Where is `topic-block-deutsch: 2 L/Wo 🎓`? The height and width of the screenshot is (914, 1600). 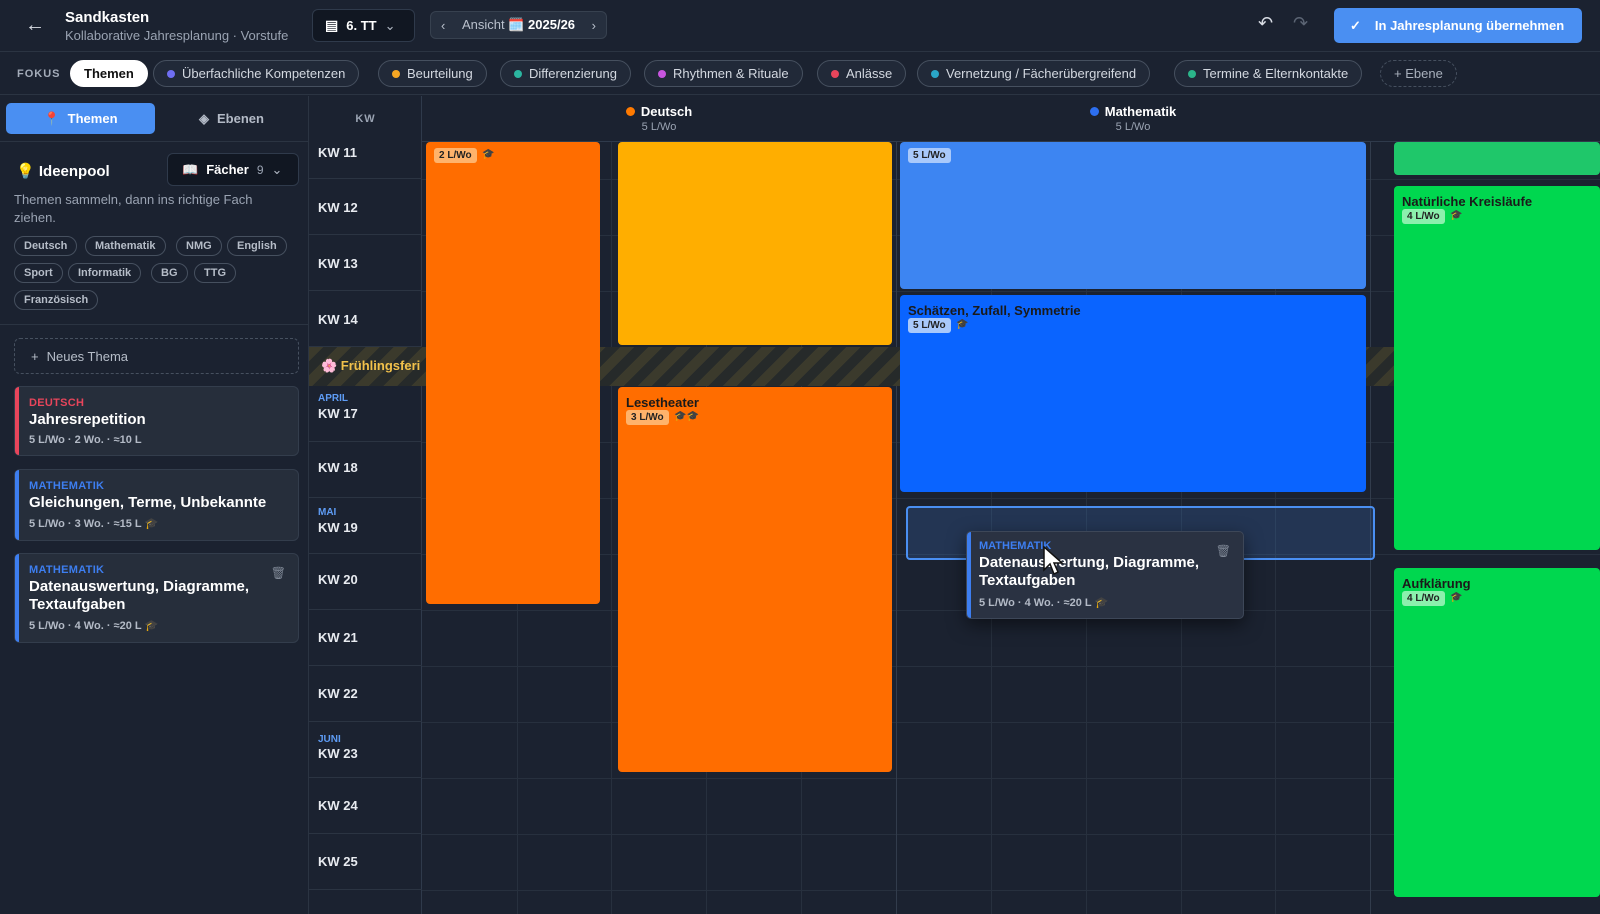 topic-block-deutsch: 2 L/Wo 🎓 is located at coordinates (513, 373).